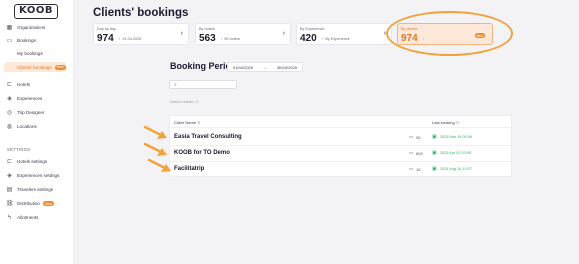 Image resolution: width=579 pixels, height=264 pixels. Describe the element at coordinates (207, 29) in the screenshot. I see `kpi-label: By hotels` at that location.